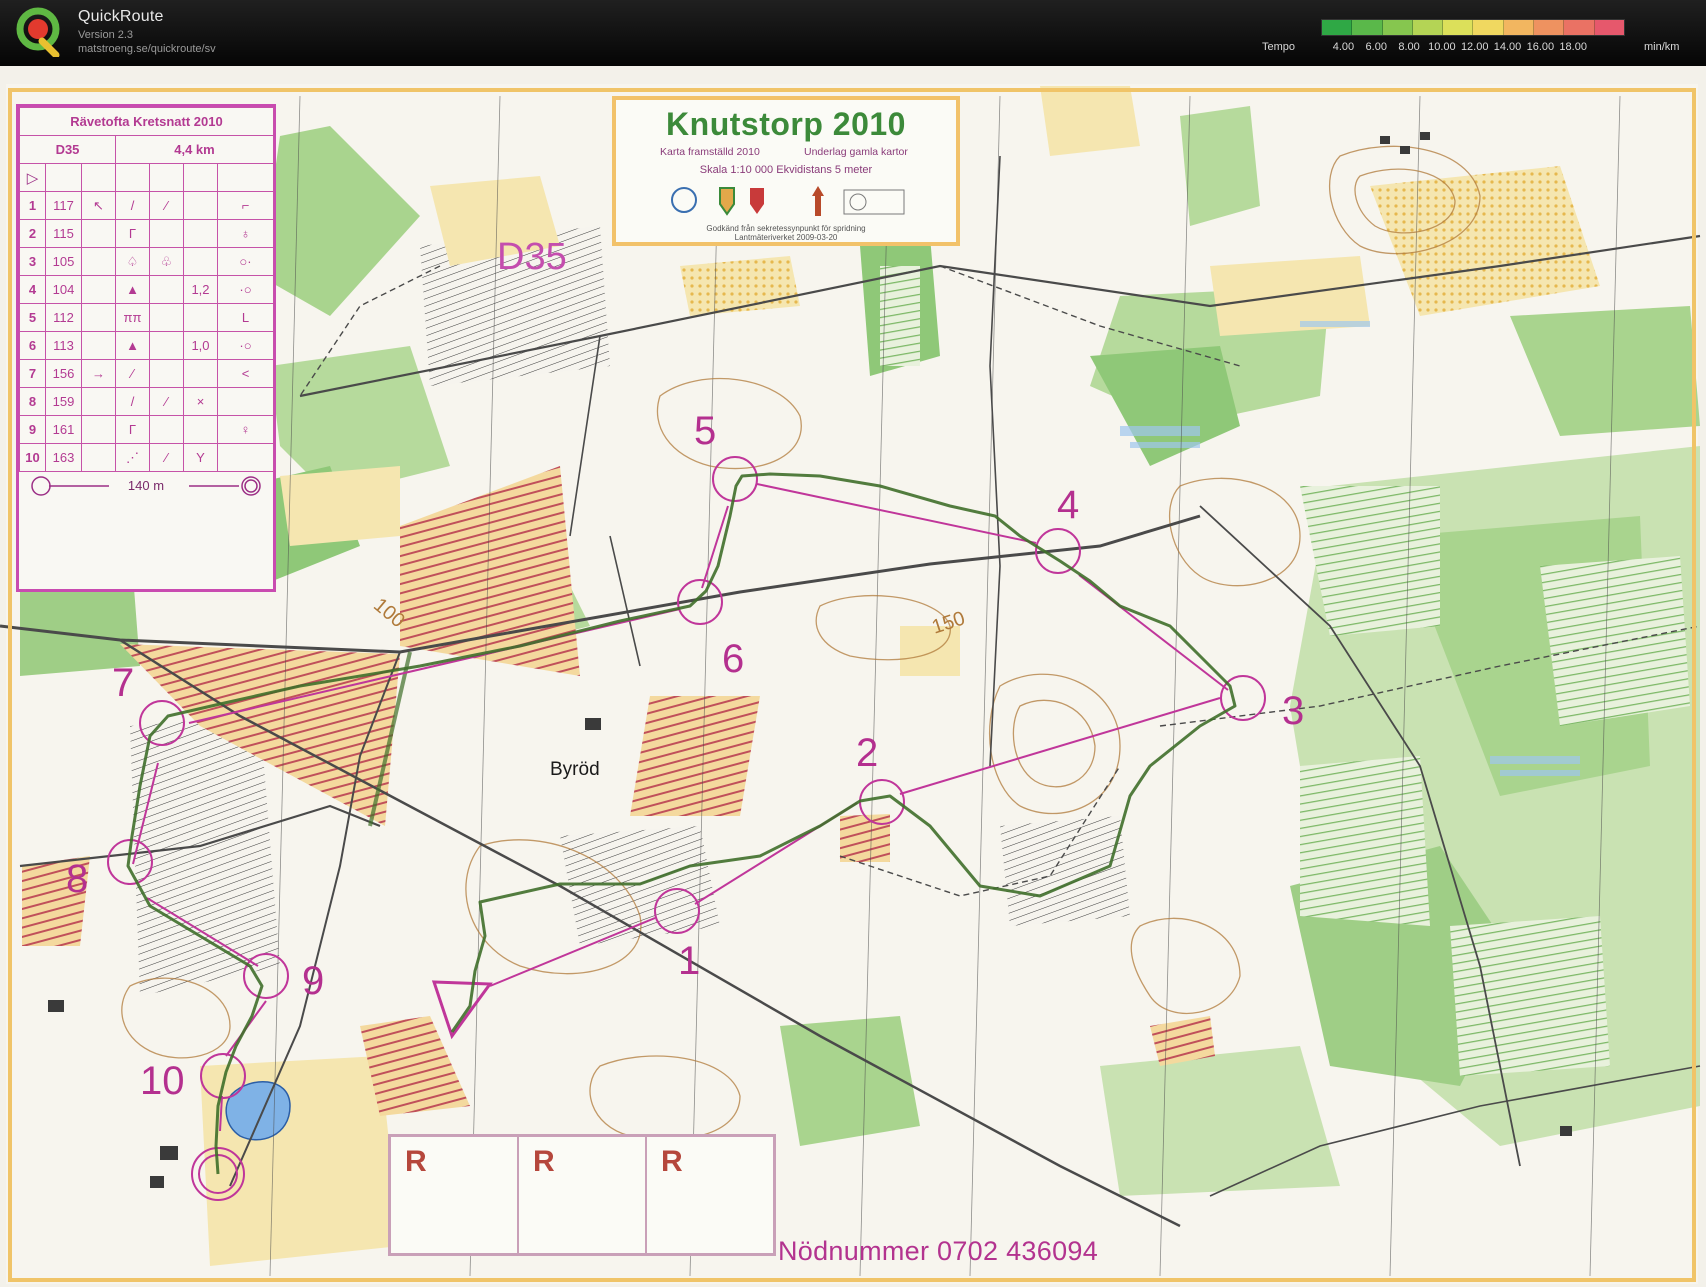 The width and height of the screenshot is (1706, 1287). I want to click on control-number-1: 1, so click(689, 961).